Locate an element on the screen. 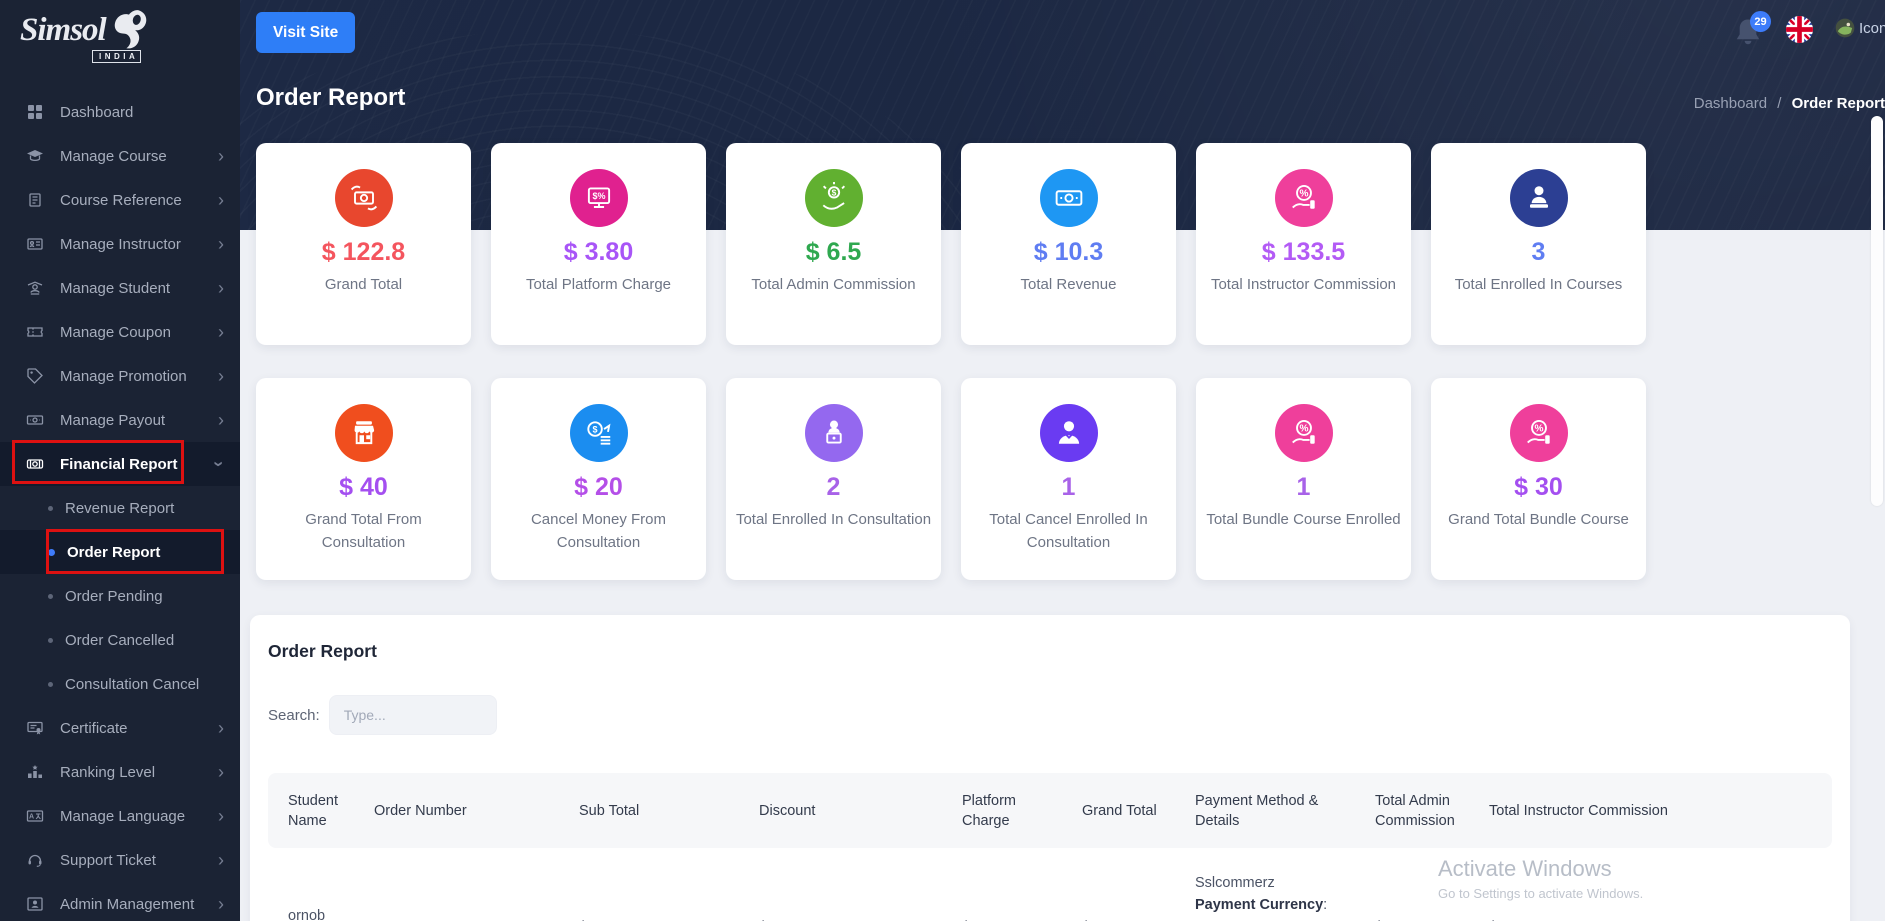 Image resolution: width=1885 pixels, height=921 pixels. sidebar-item-label: Order Pending is located at coordinates (114, 596).